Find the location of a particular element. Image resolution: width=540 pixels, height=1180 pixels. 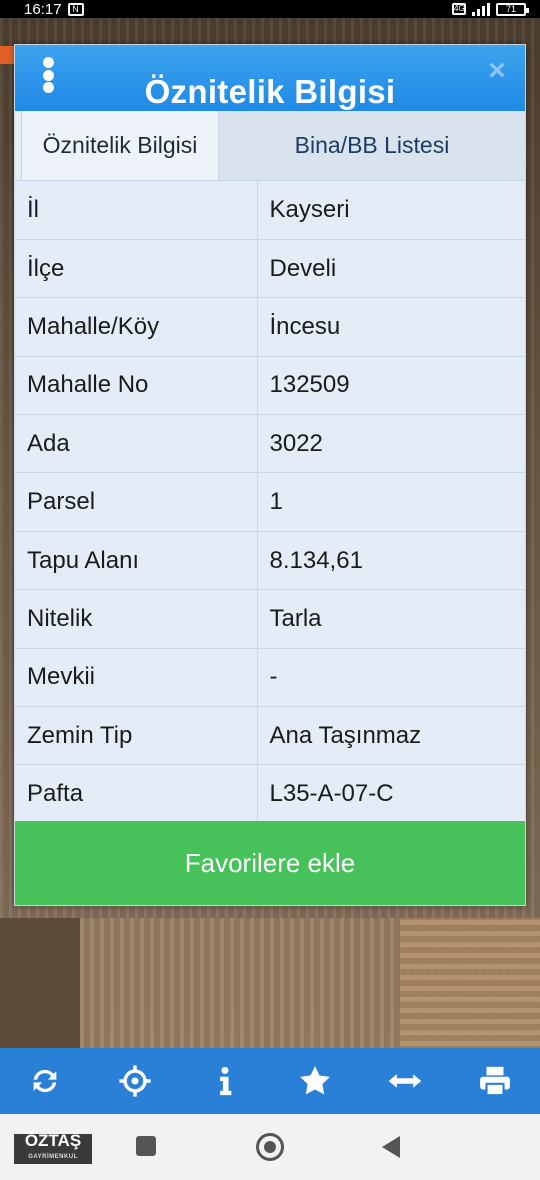

brand-tagline: GAYRİMENKUL is located at coordinates (53, 1157).